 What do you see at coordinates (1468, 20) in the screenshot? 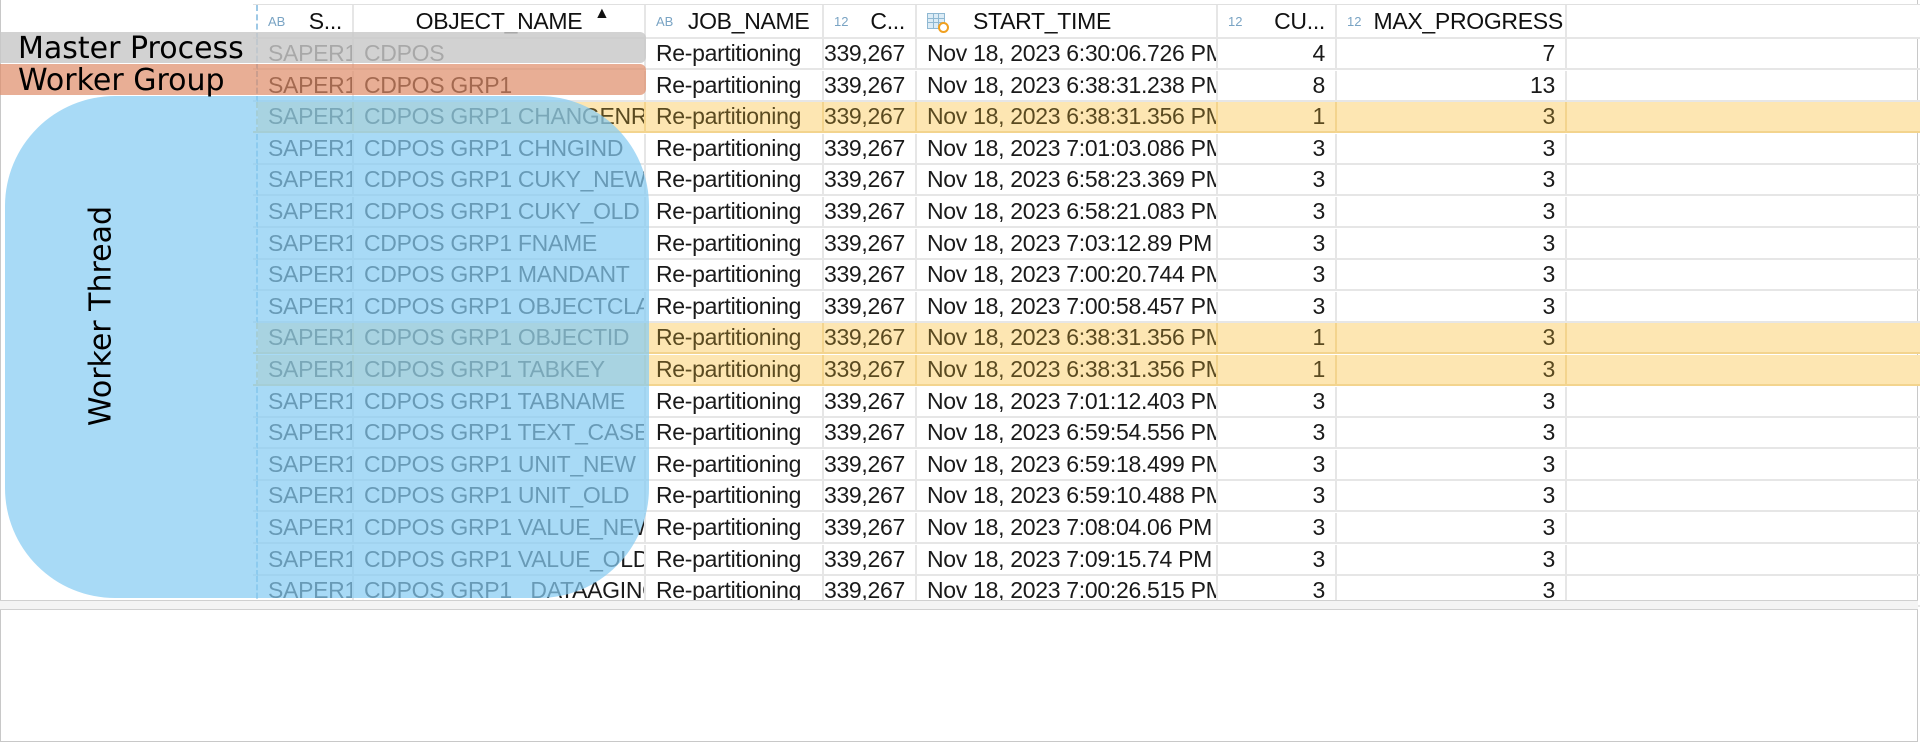
I see `column-header-label: MAX_PROGRESS` at bounding box center [1468, 20].